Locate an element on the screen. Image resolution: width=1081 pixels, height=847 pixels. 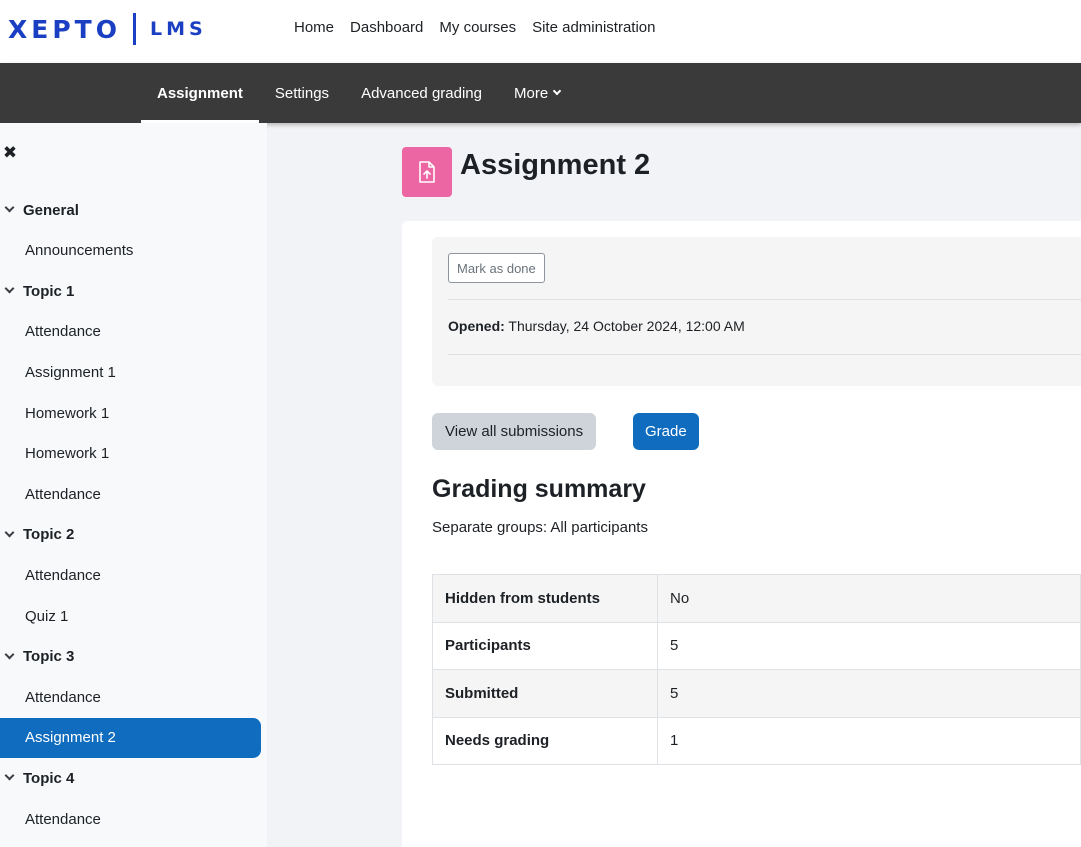
table-row: Submitted 5 is located at coordinates (756, 693).